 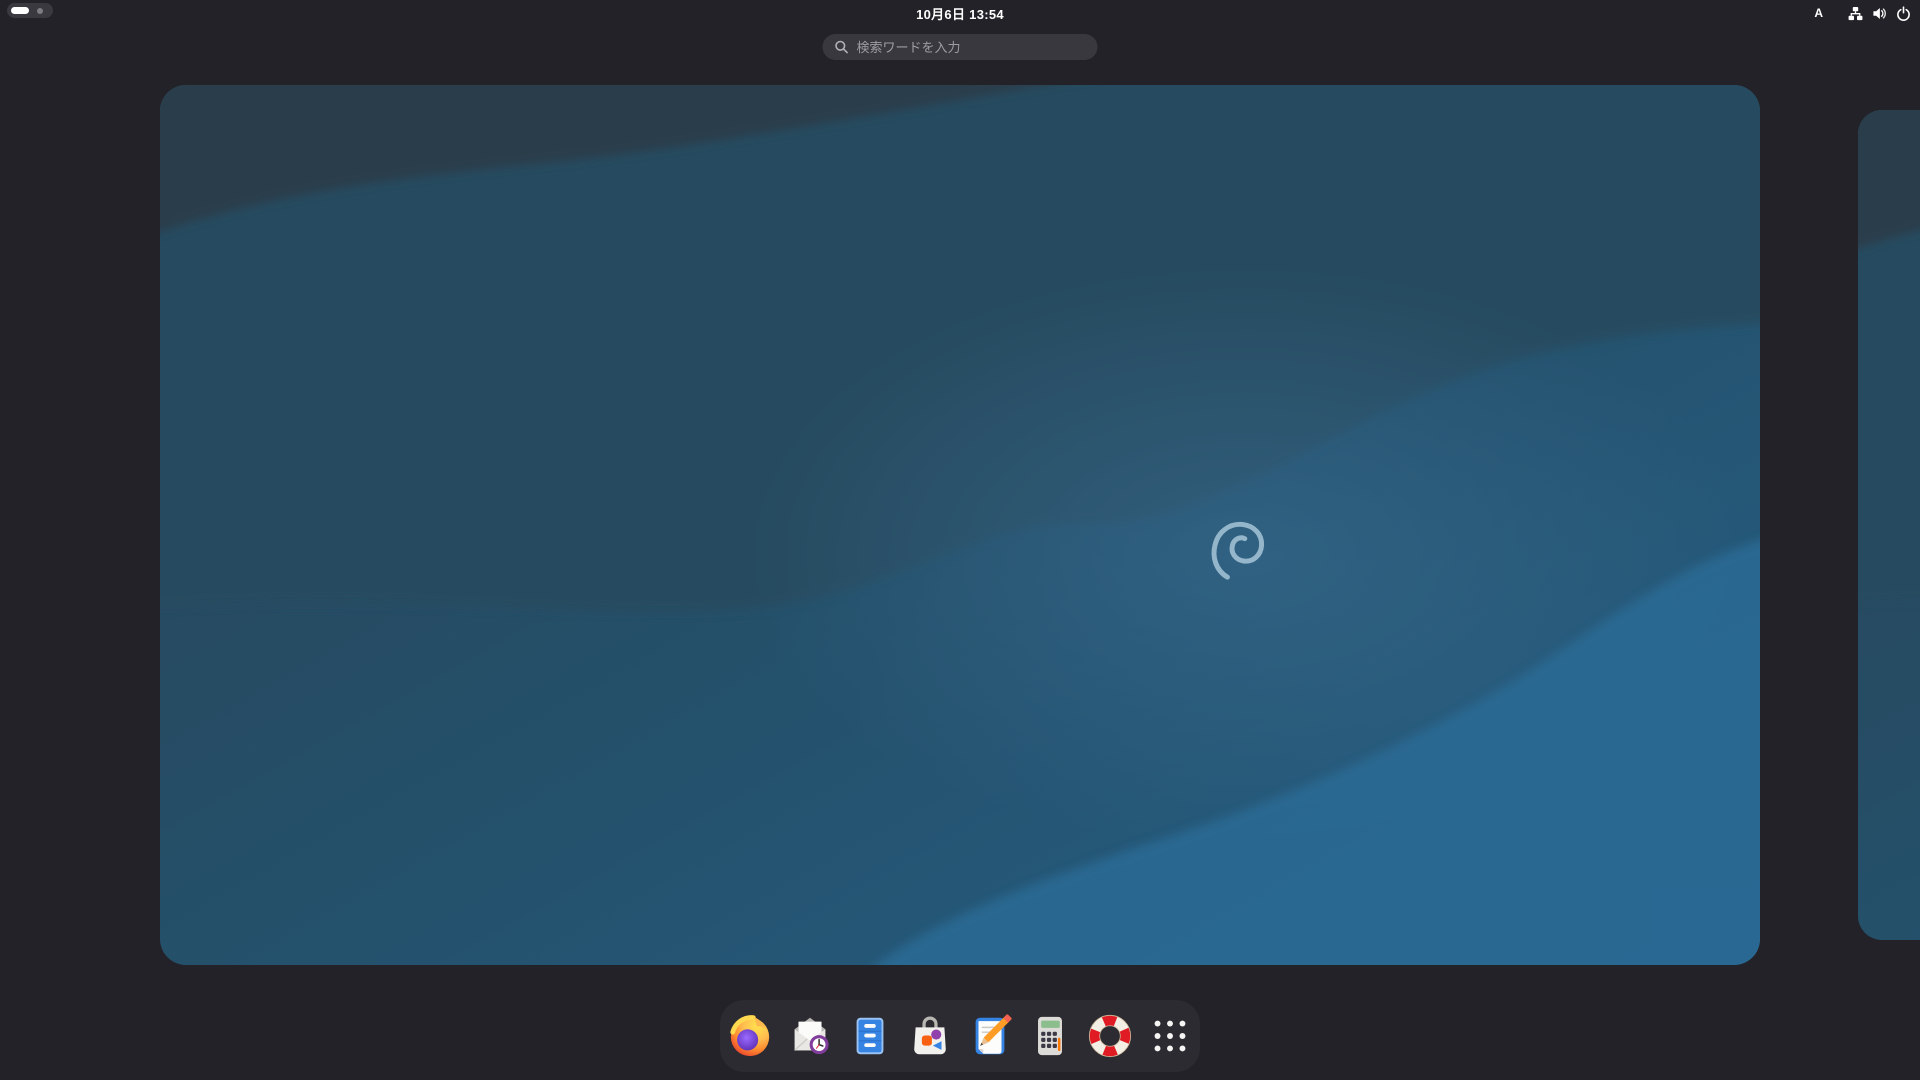 I want to click on help-icon, so click(x=1110, y=1036).